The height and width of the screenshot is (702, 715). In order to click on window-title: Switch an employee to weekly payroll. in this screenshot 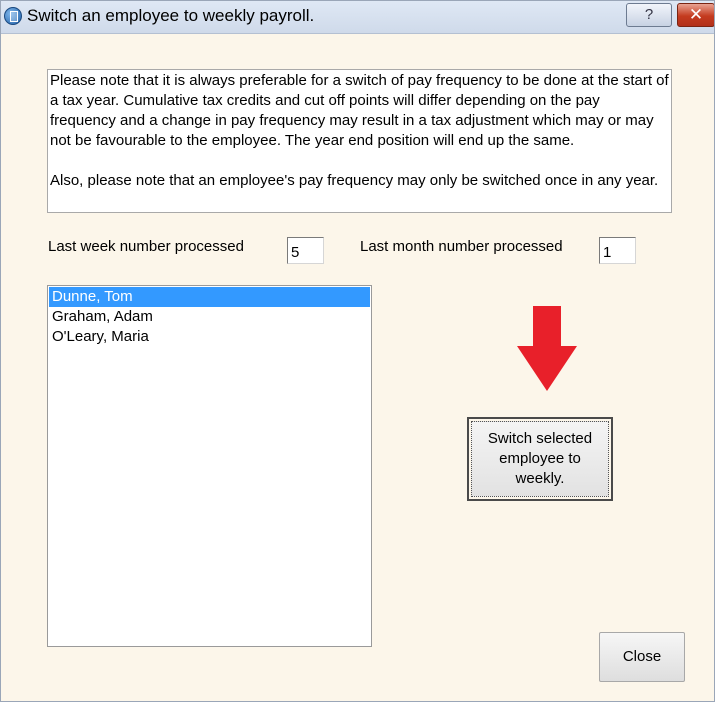, I will do `click(171, 15)`.